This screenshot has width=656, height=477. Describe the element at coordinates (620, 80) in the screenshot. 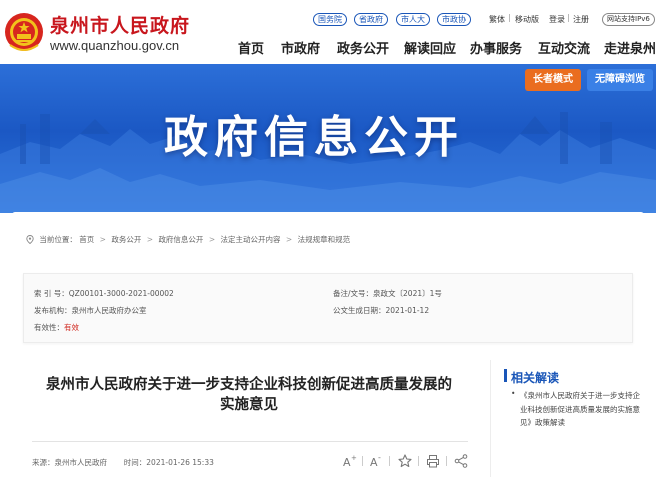

I see `accessible-browse-button: 无障碍浏览` at that location.